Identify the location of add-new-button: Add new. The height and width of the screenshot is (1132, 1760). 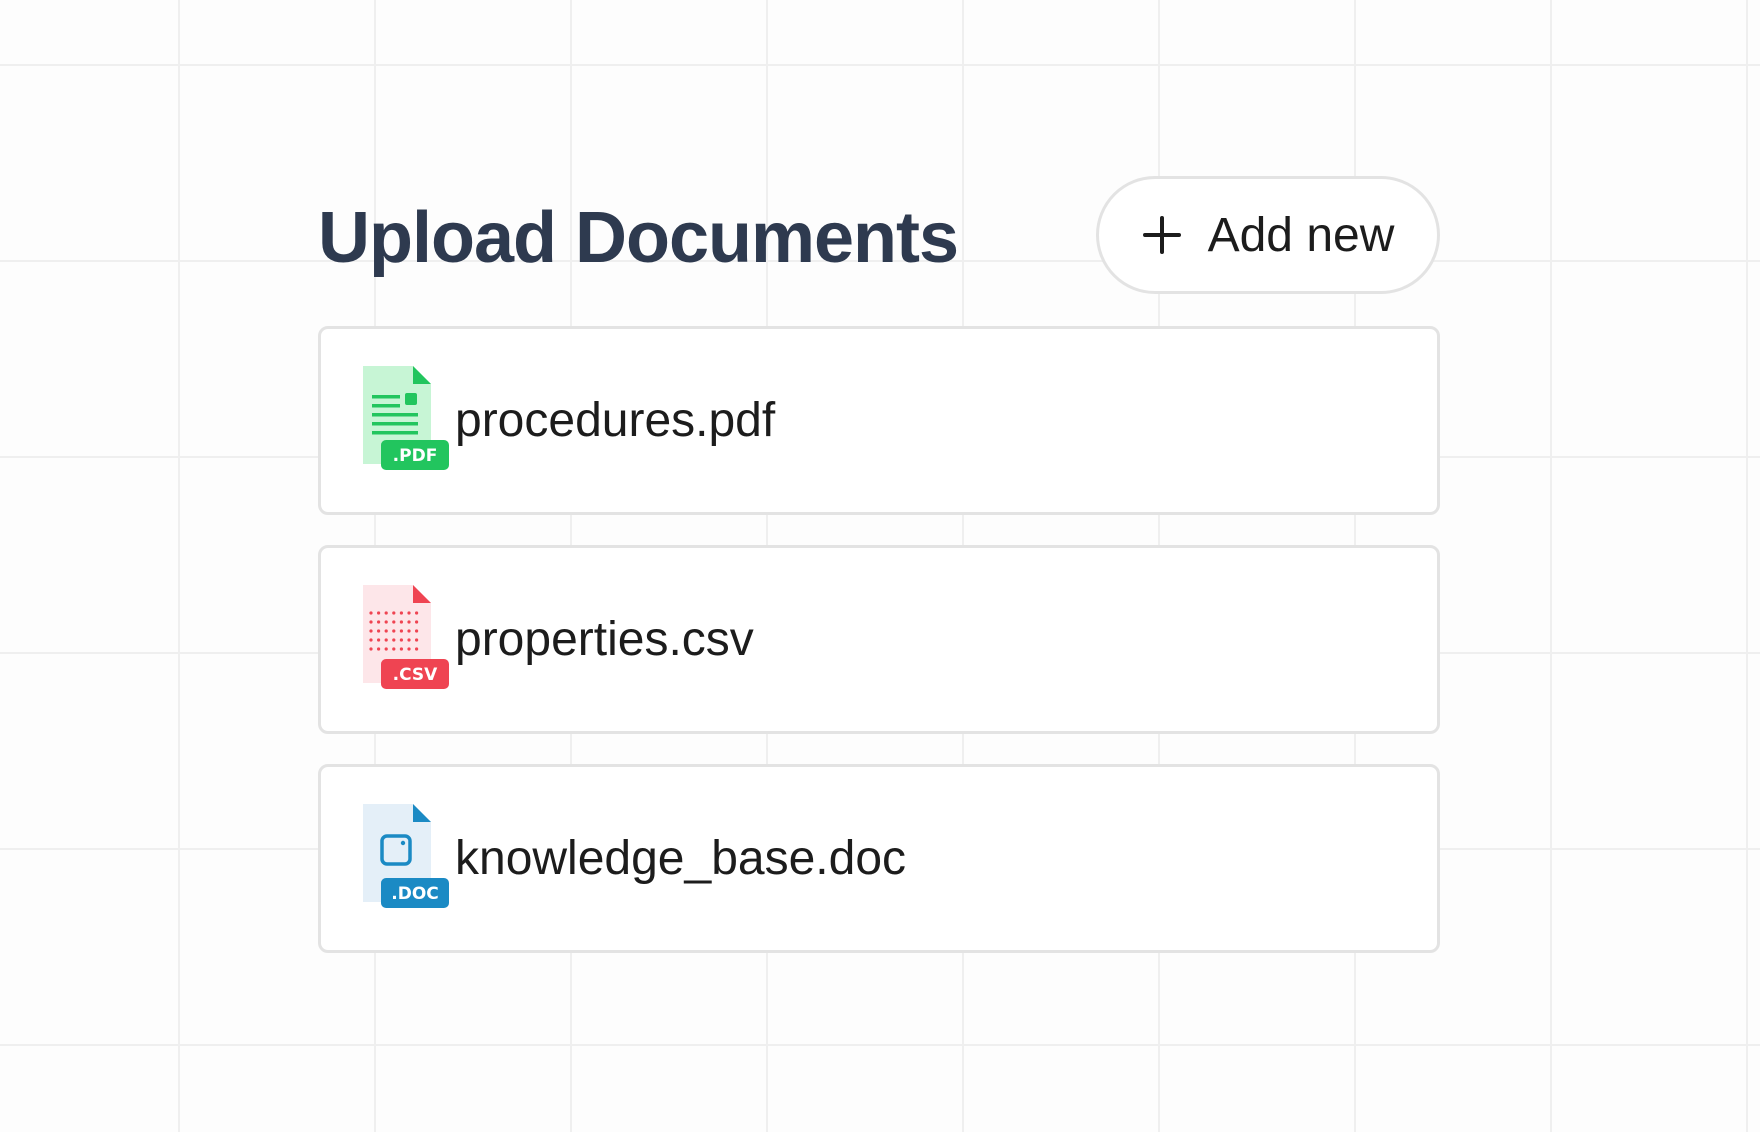
(1268, 235).